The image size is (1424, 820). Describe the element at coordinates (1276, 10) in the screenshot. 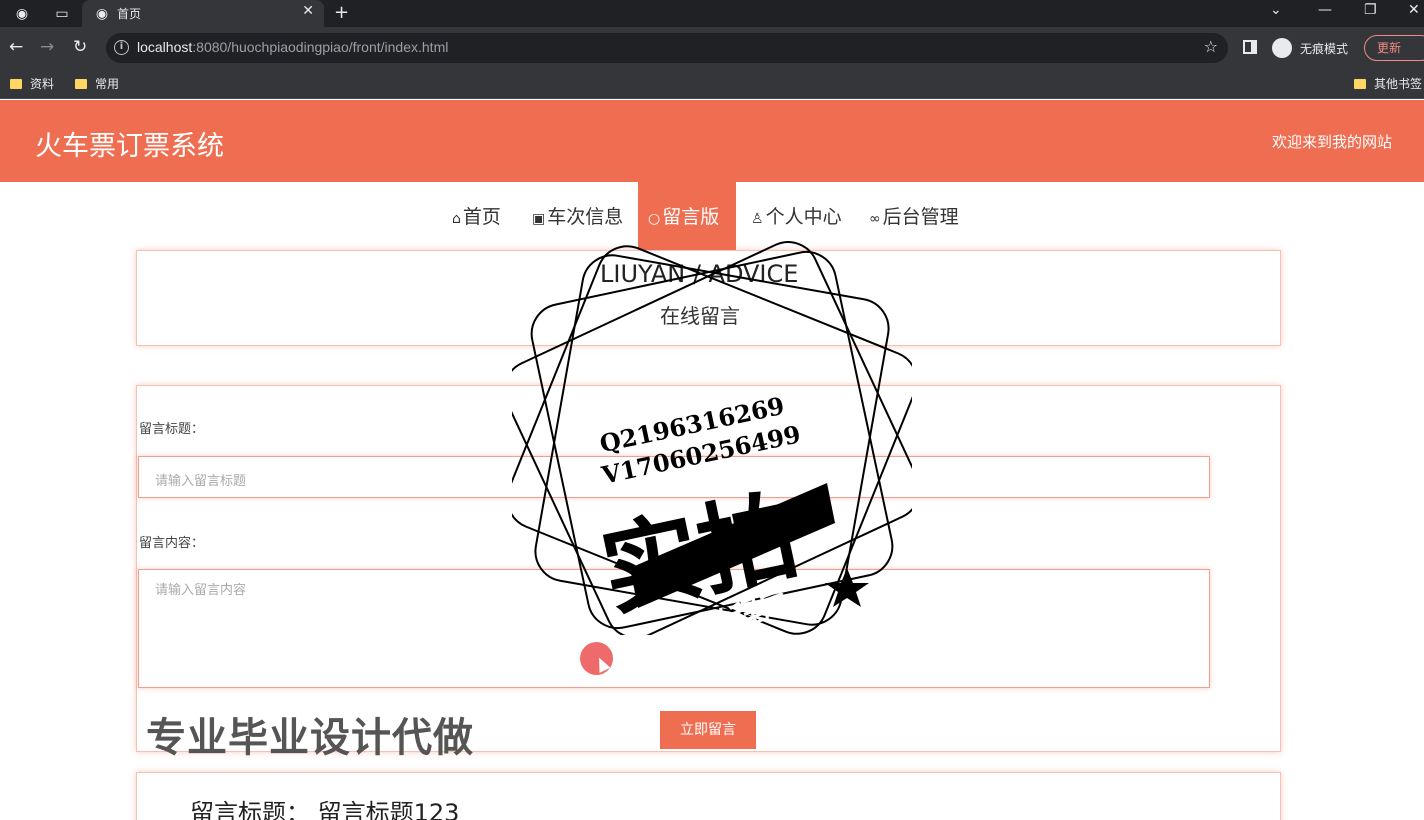

I see `tab-list-chevron-icon: ⌄` at that location.